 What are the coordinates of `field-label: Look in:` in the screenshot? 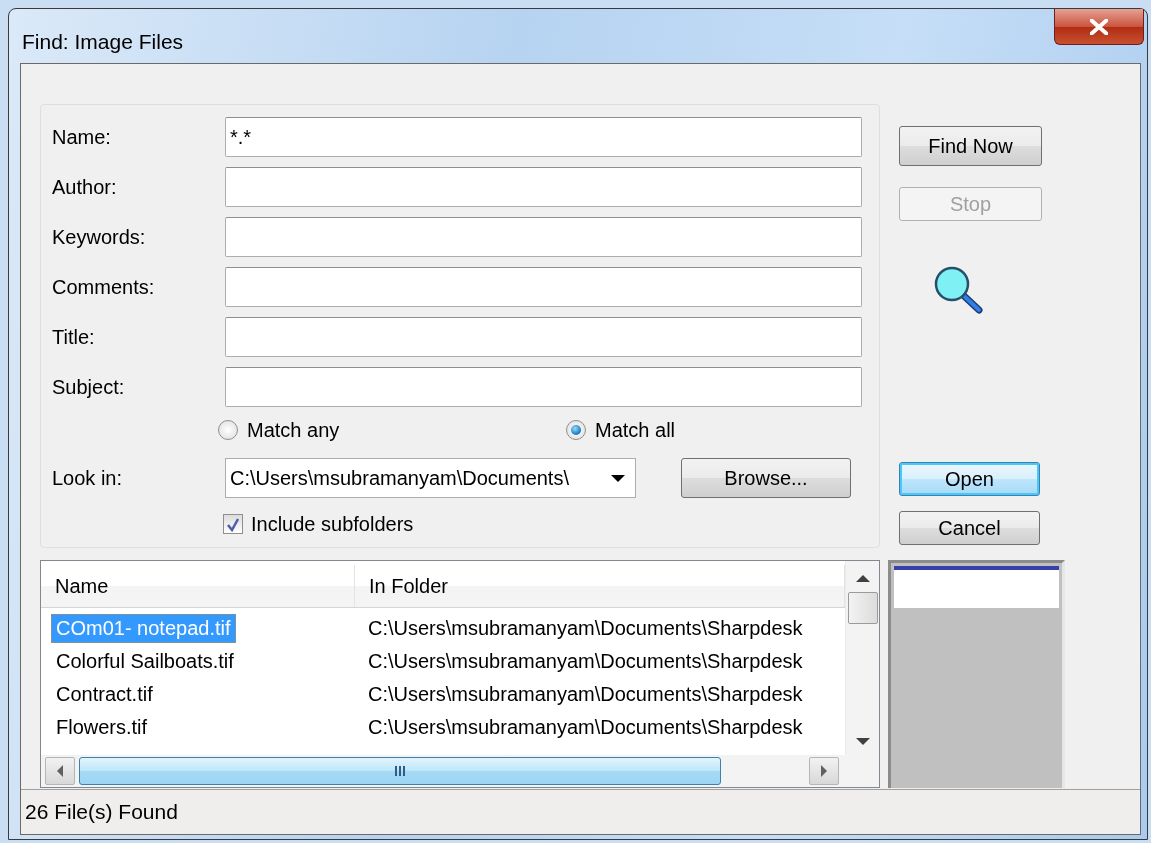 It's located at (88, 478).